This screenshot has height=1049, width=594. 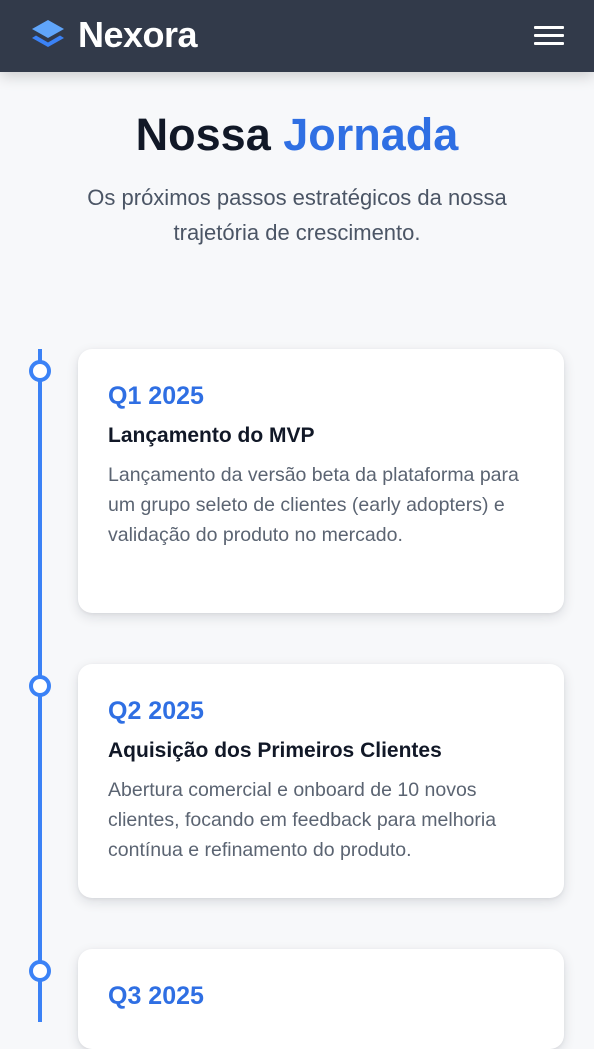 I want to click on card-quarter: Q1 2025, so click(x=156, y=396).